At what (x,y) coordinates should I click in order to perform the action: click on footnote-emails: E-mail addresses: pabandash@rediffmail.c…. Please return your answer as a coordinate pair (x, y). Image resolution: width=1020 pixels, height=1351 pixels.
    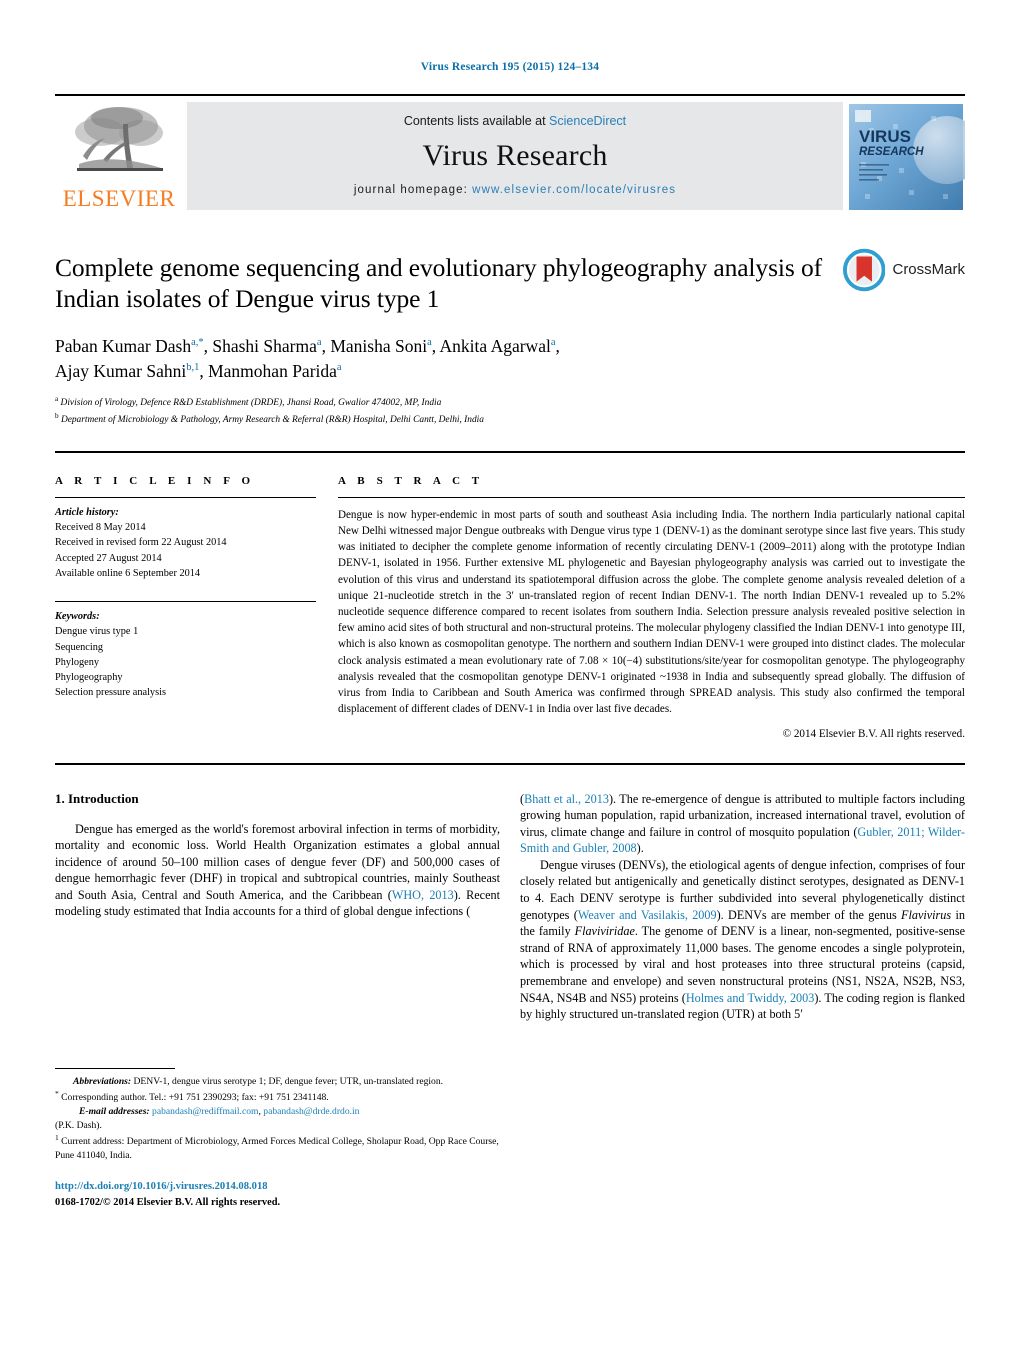
    Looking at the image, I should click on (277, 1112).